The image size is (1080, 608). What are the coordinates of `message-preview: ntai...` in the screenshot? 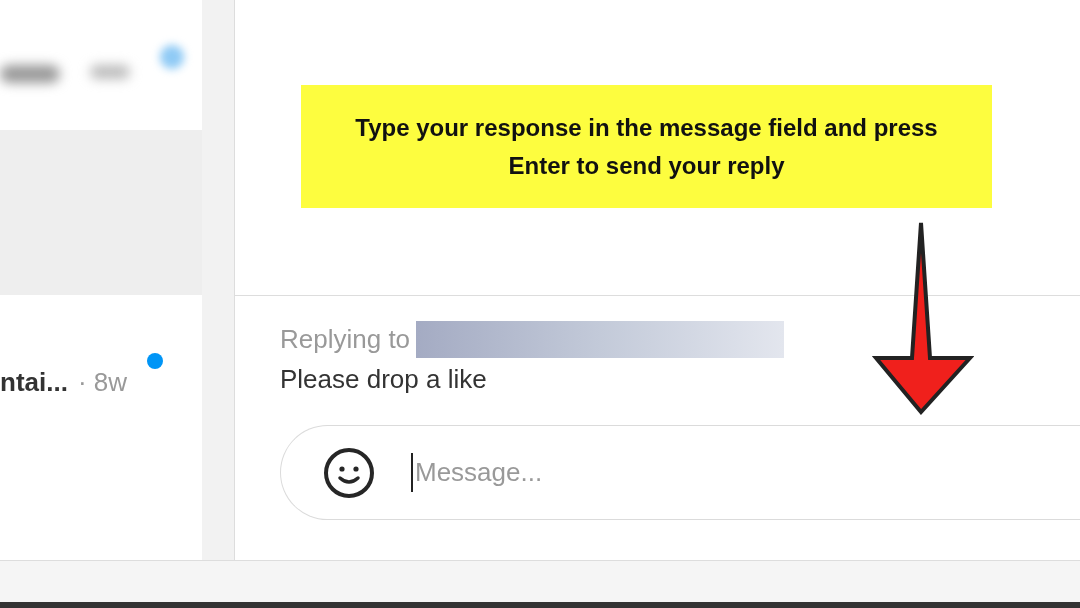 It's located at (34, 382).